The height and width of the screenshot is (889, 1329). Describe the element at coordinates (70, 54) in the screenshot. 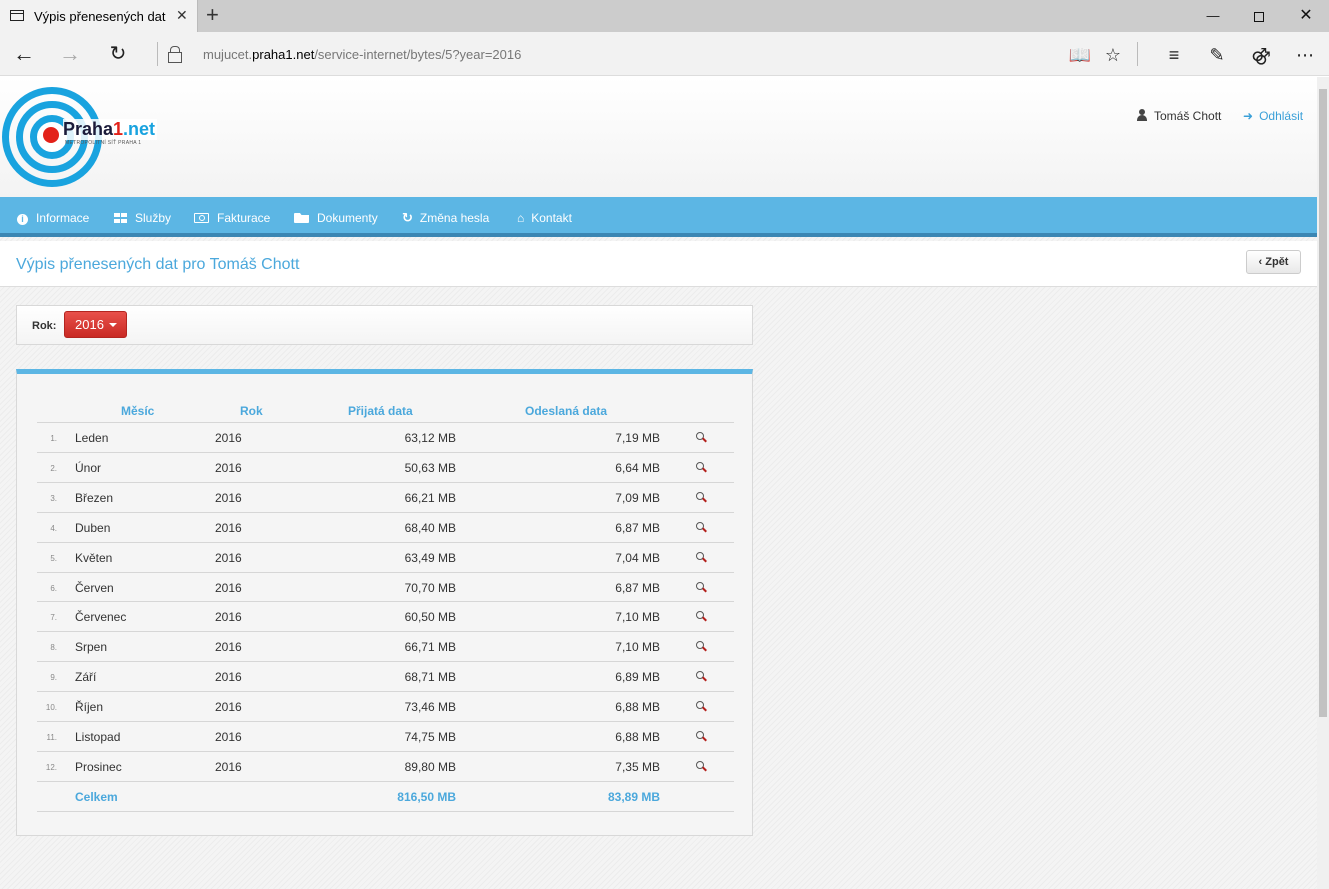

I see `forward-icon: →` at that location.